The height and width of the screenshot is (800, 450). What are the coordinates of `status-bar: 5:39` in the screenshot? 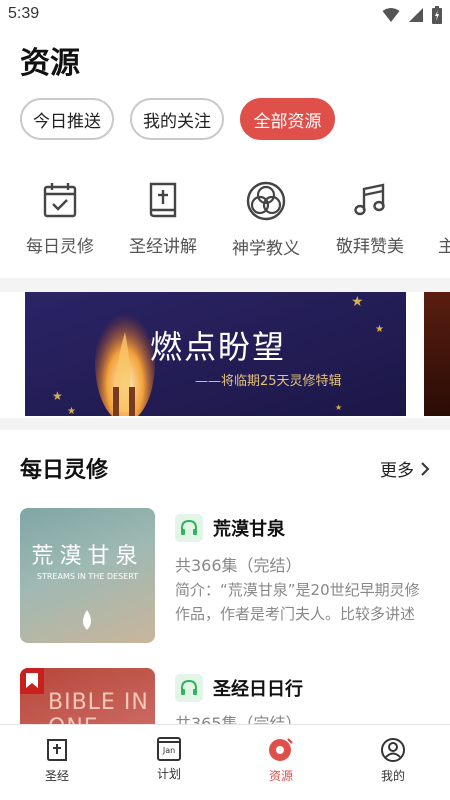 It's located at (225, 16).